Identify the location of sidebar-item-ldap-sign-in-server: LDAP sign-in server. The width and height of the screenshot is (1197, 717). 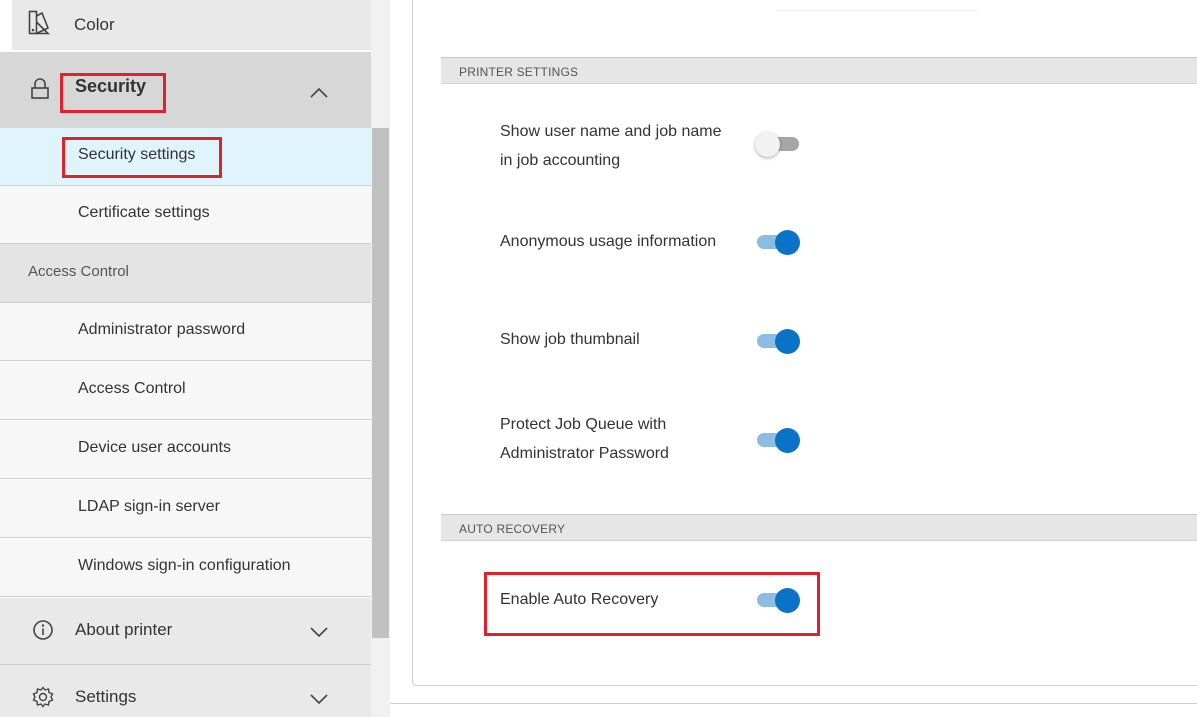
(185, 509).